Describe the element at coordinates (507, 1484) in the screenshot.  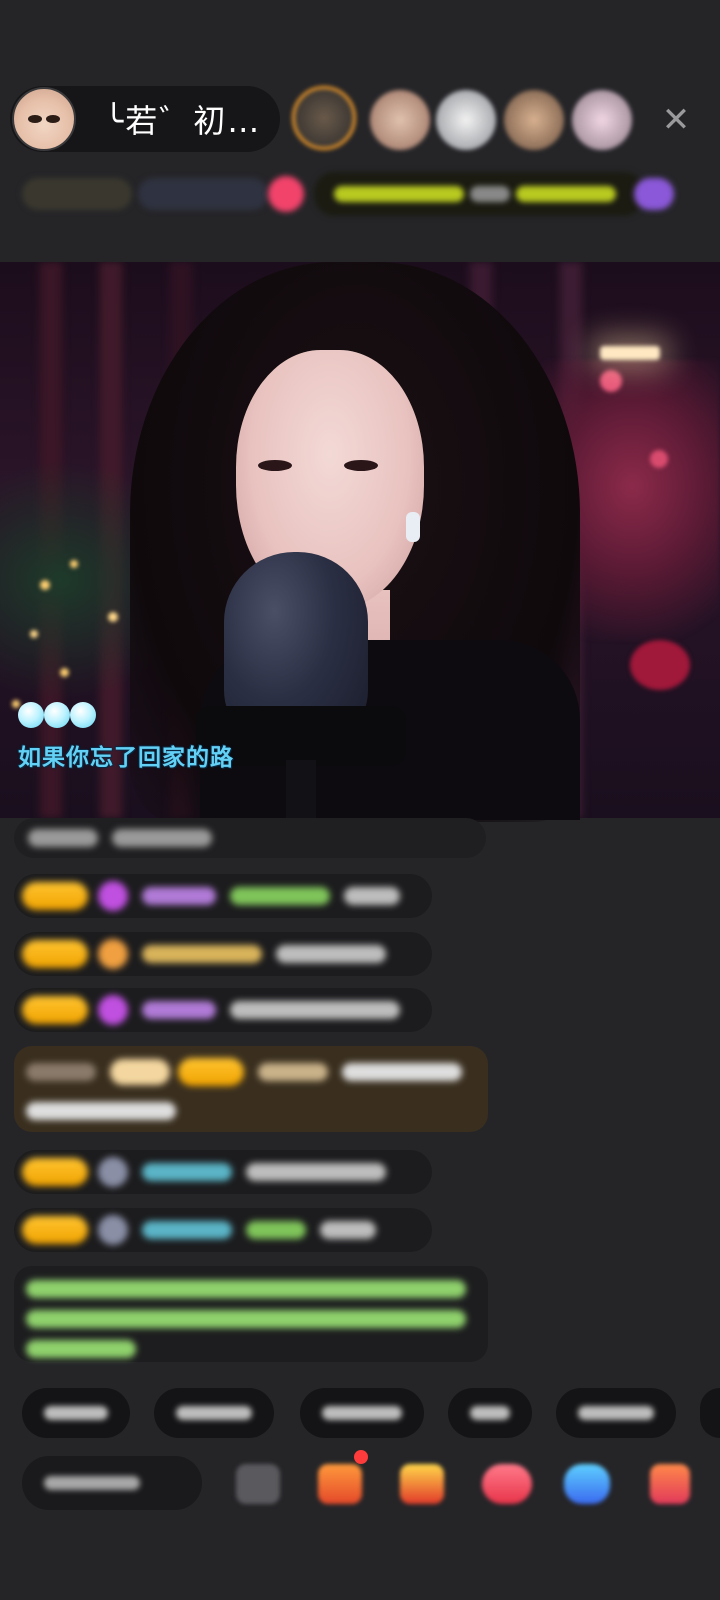
I see `game-icon` at that location.